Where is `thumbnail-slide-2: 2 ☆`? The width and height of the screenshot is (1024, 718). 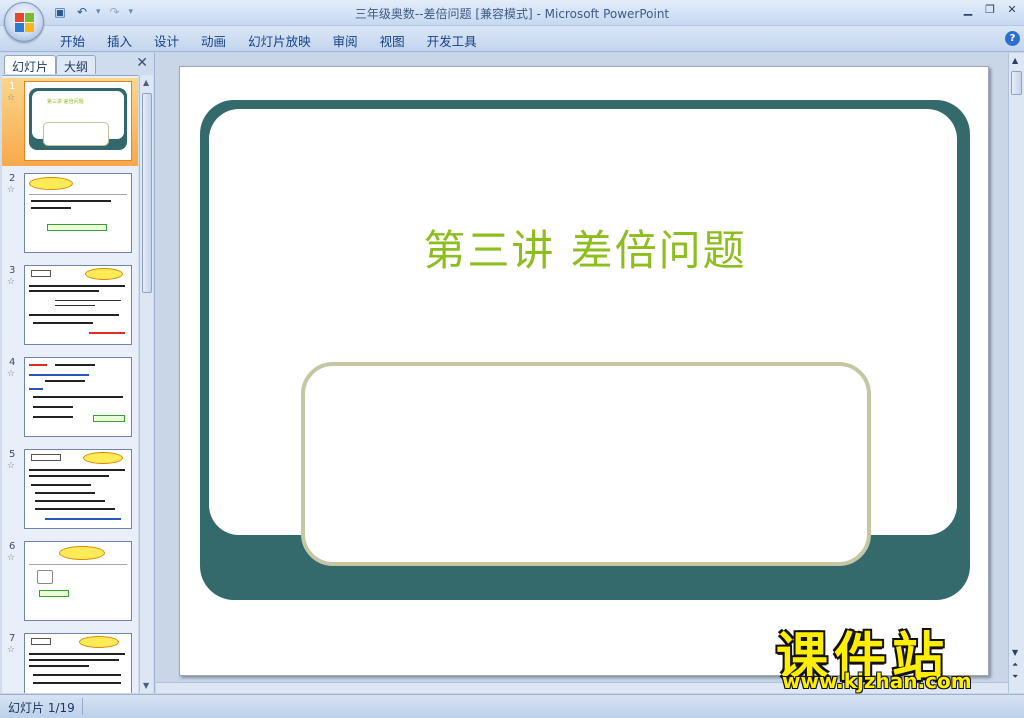 thumbnail-slide-2: 2 ☆ is located at coordinates (70, 214).